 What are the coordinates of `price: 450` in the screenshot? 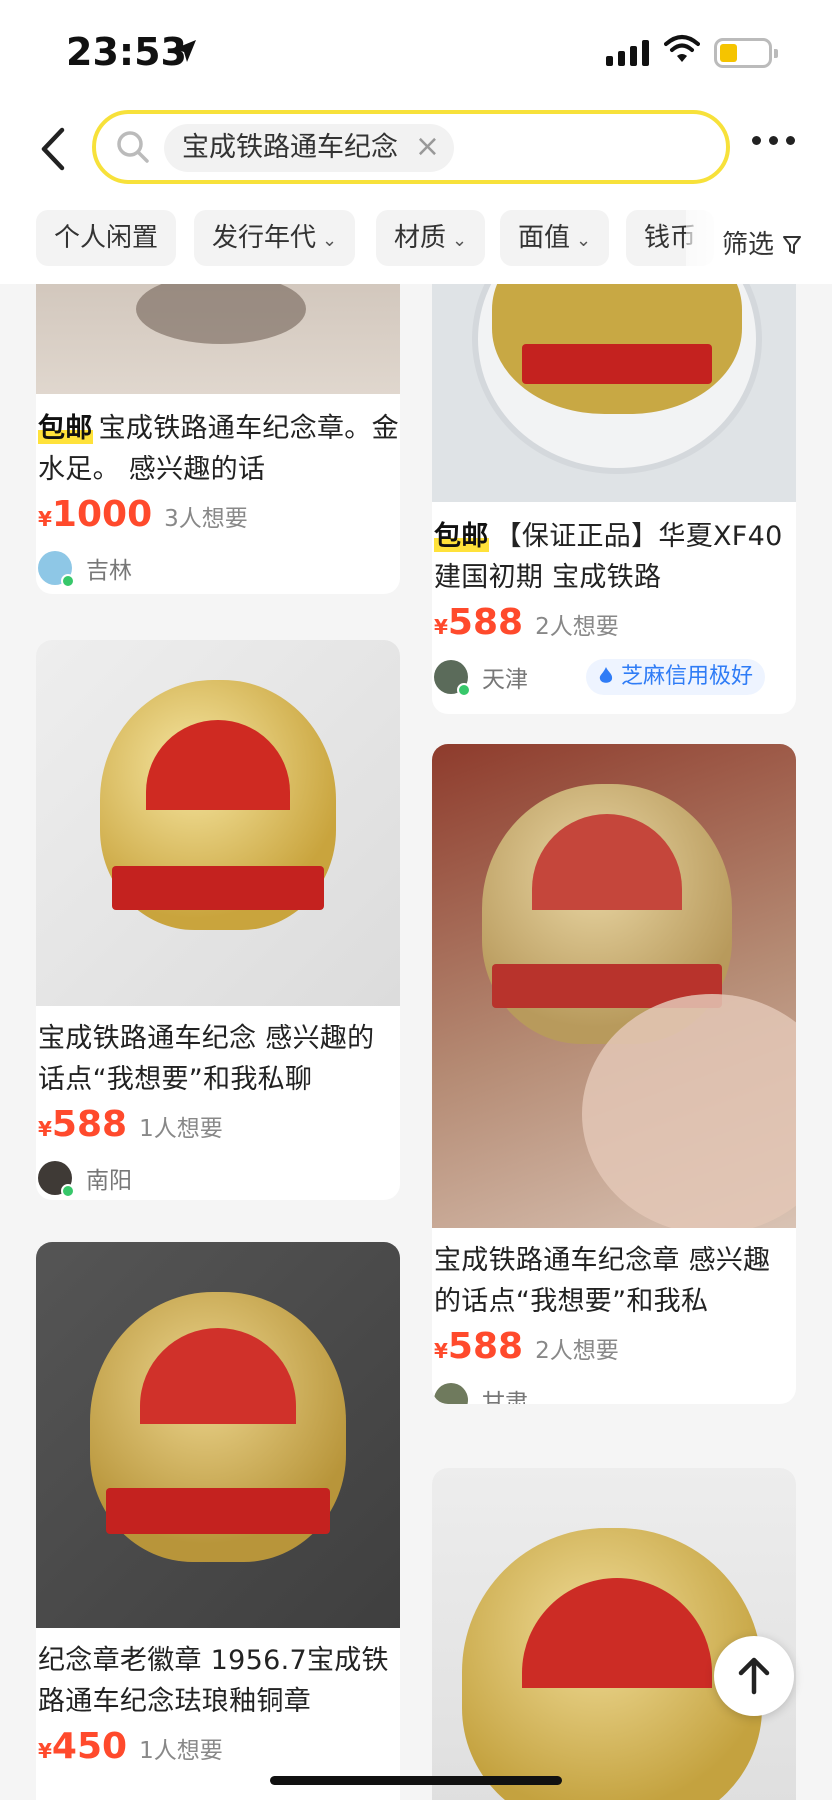 It's located at (89, 1746).